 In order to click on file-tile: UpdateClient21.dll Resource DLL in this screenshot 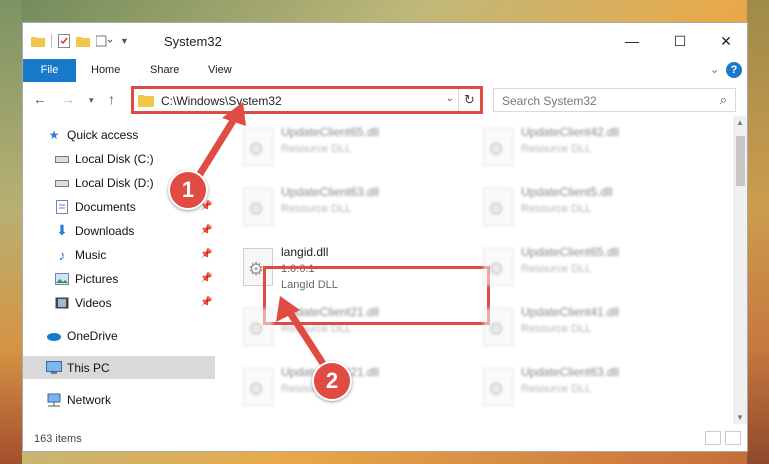, I will do `click(345, 328)`.